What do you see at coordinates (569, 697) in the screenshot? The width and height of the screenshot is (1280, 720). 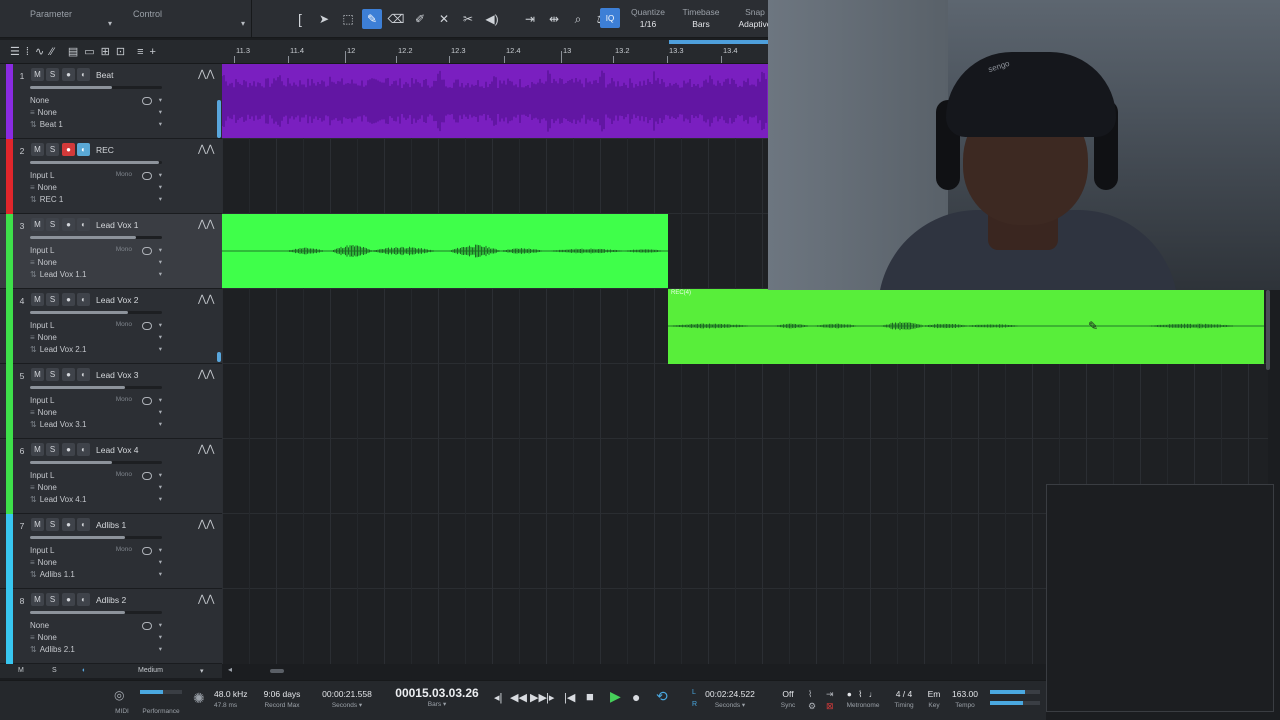 I see `return-to-zero-icon: |◀` at bounding box center [569, 697].